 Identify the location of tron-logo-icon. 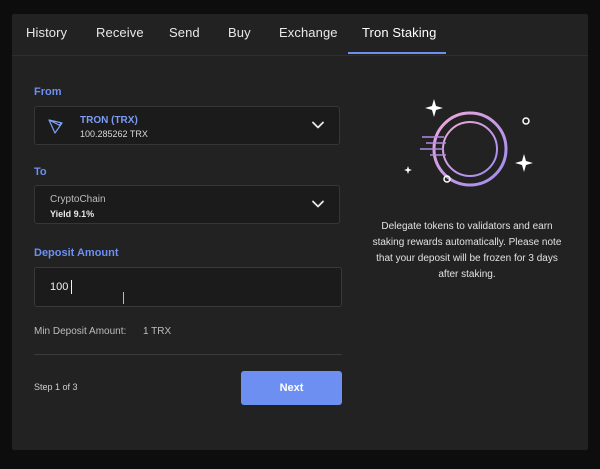
(56, 126).